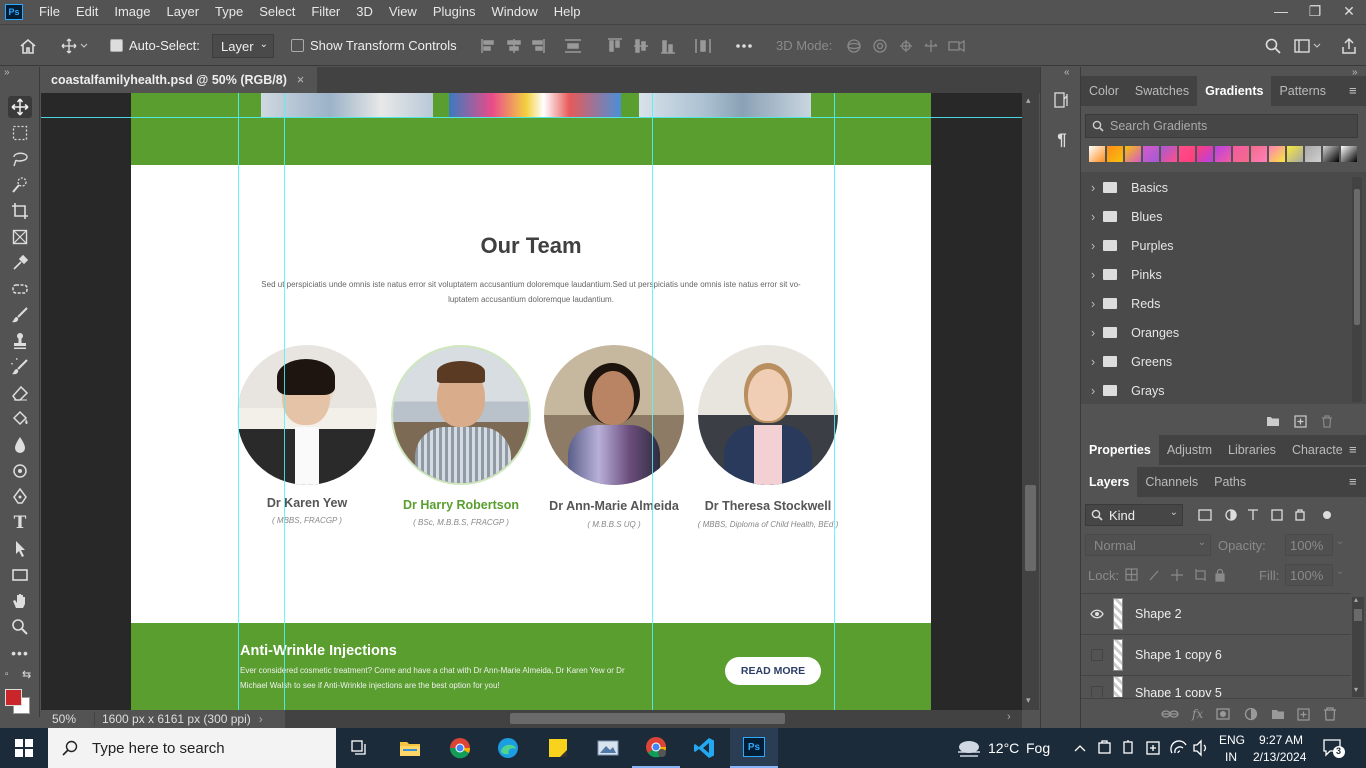 This screenshot has width=1366, height=768. Describe the element at coordinates (1302, 91) in the screenshot. I see `tab-patterns: Patterns` at that location.